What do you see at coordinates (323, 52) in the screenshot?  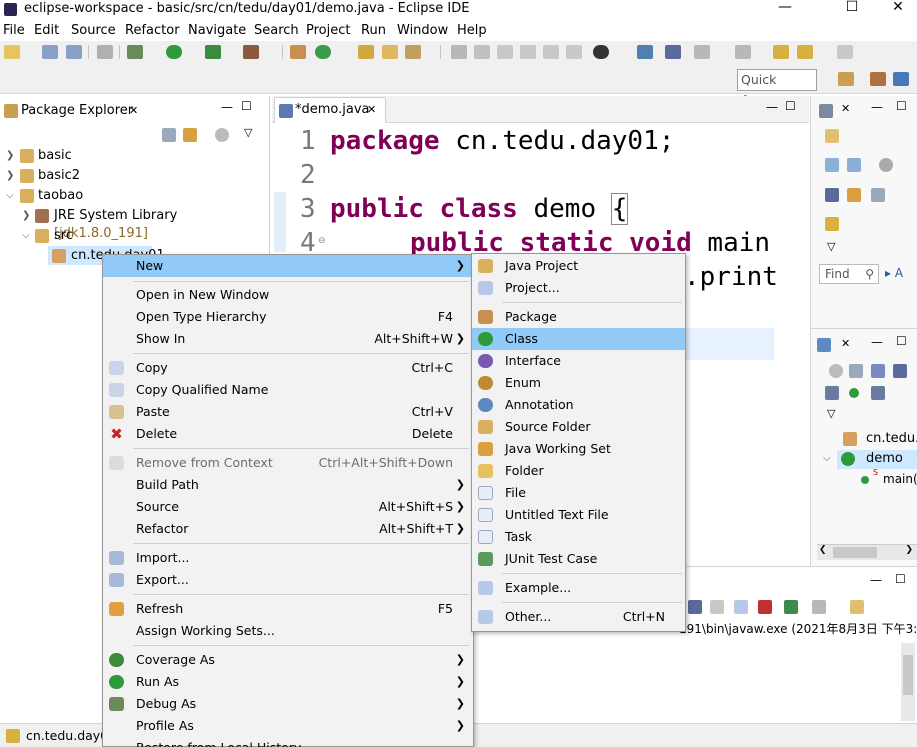 I see `new-java-class-icon` at bounding box center [323, 52].